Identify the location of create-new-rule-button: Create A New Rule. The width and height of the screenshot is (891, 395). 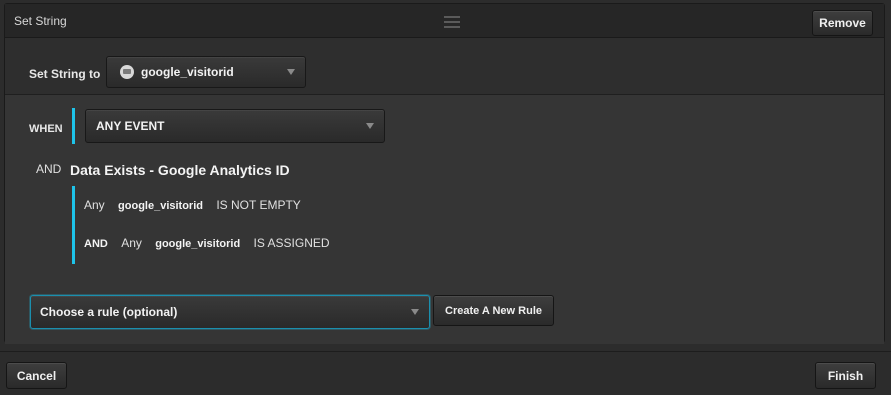
(493, 310).